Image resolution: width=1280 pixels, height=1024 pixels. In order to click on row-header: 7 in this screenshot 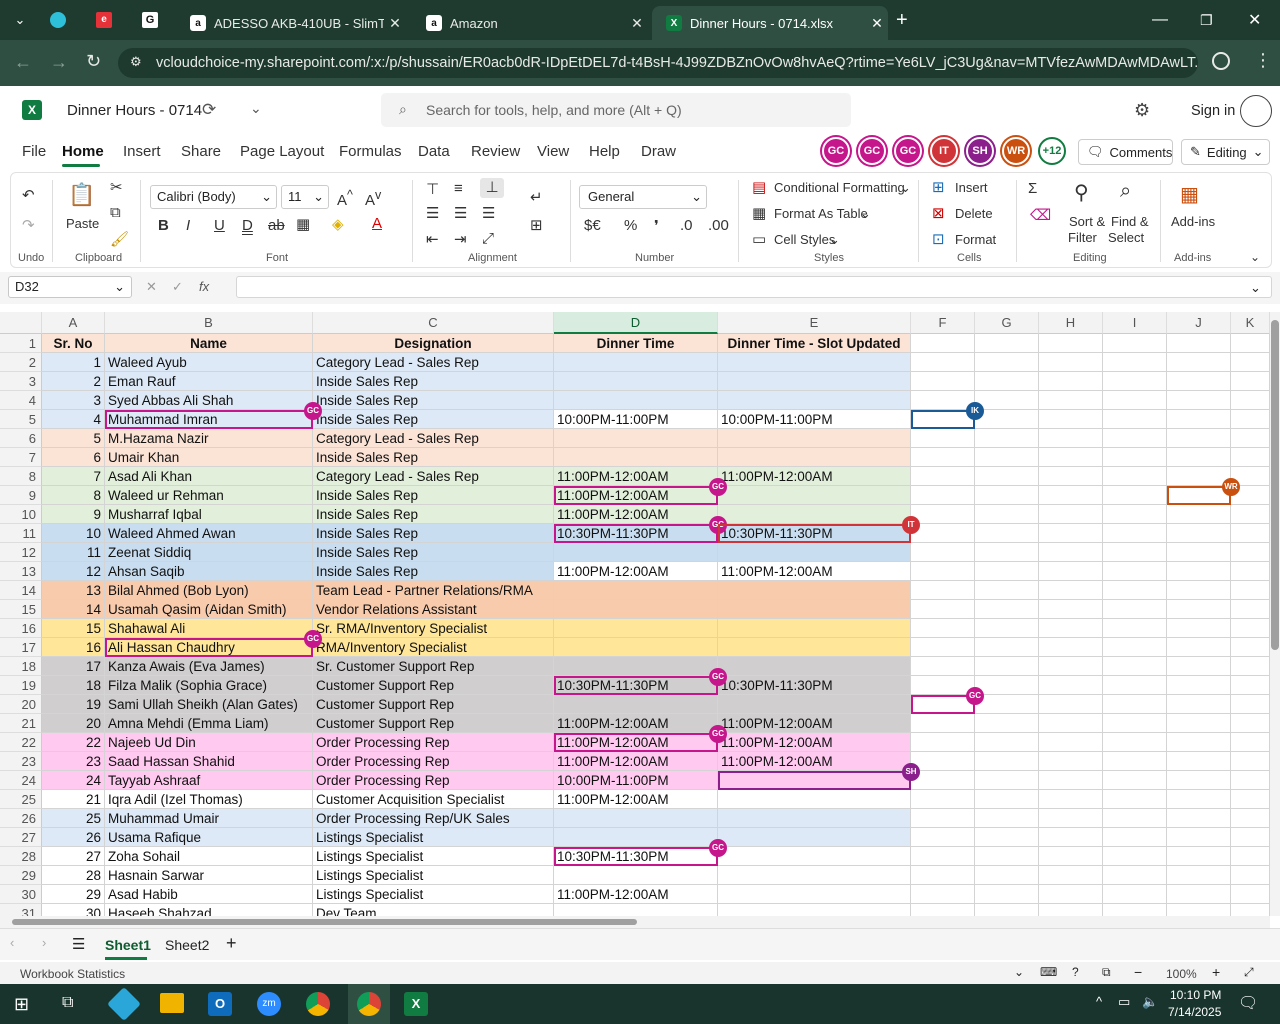, I will do `click(21, 457)`.